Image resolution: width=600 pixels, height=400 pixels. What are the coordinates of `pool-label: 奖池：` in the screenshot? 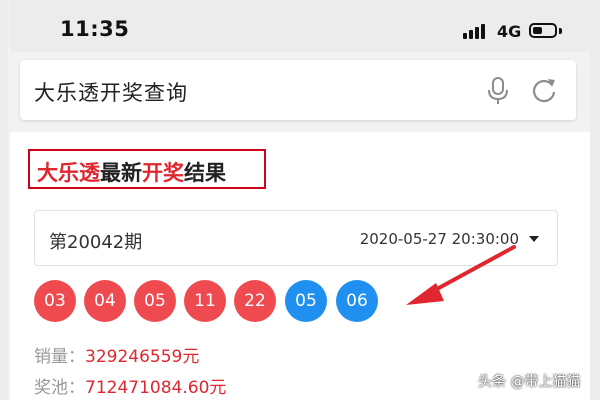 It's located at (59, 388).